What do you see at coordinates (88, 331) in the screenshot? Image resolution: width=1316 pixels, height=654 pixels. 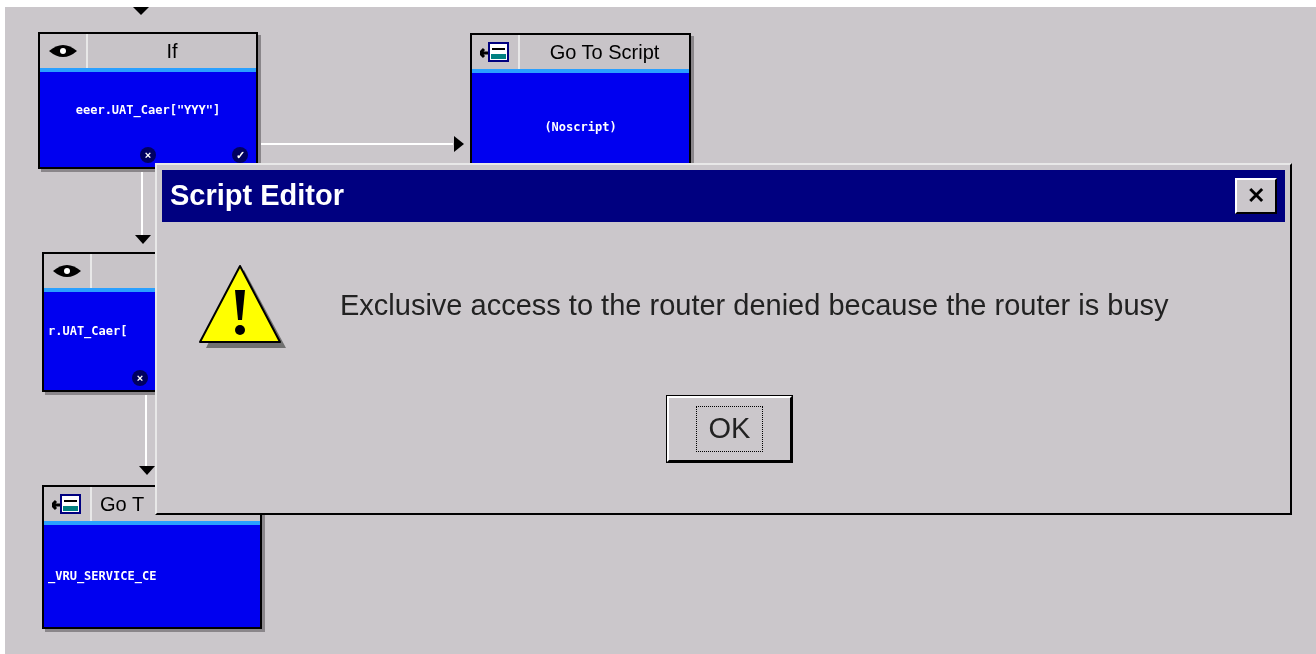 I see `node-expression: r.UAT_Caer[` at bounding box center [88, 331].